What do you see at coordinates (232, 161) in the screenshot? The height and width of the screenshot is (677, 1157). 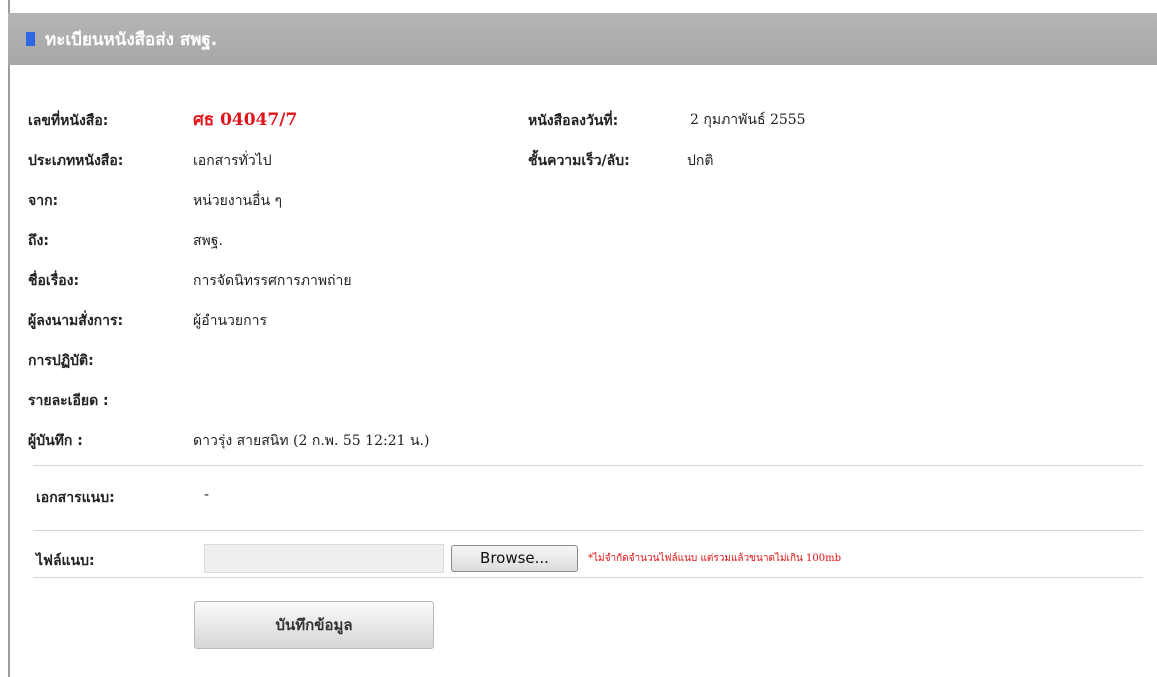 I see `doc-type-value: เอกสารทั่วไป` at bounding box center [232, 161].